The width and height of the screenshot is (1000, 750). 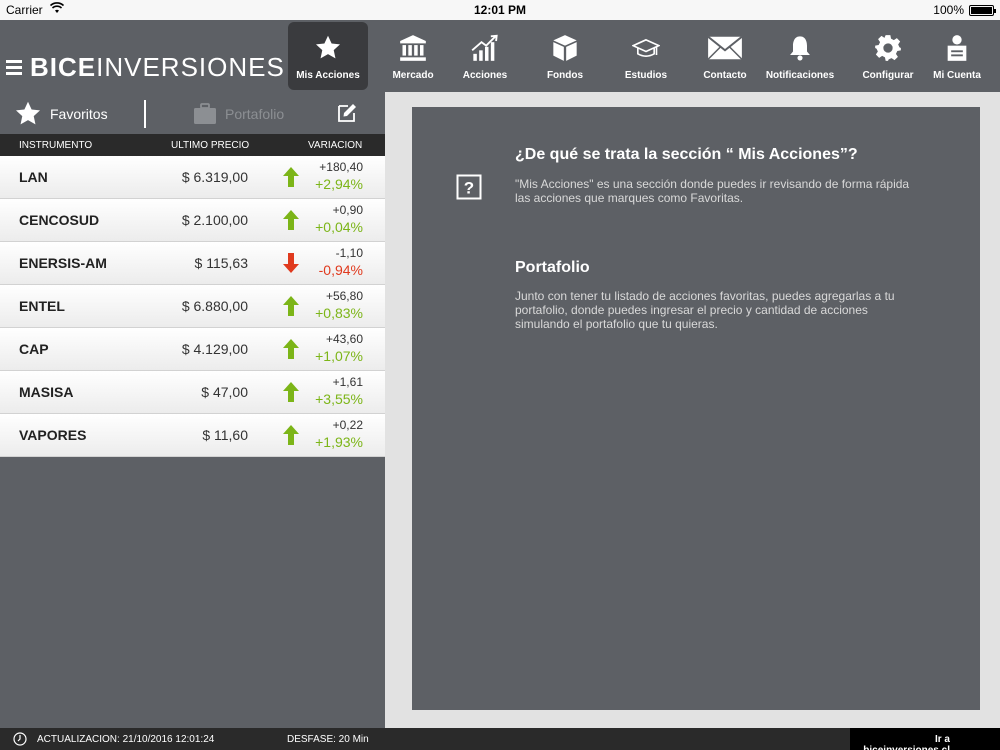 I want to click on tab-favoritos: Favoritos, so click(x=61, y=114).